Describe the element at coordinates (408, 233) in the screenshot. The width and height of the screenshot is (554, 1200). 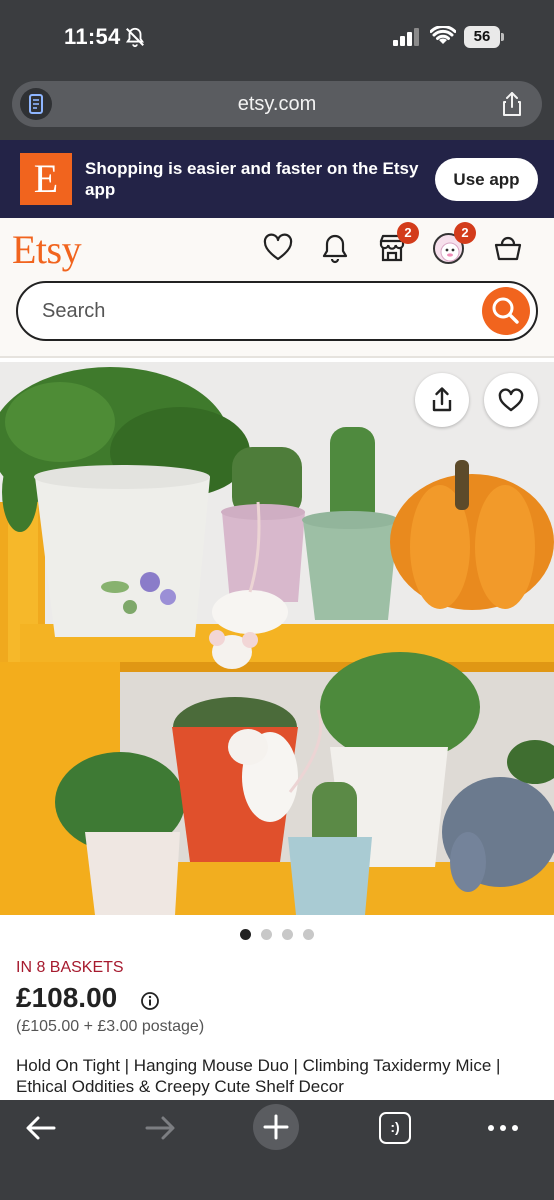
I see `shop-badge: 2` at that location.